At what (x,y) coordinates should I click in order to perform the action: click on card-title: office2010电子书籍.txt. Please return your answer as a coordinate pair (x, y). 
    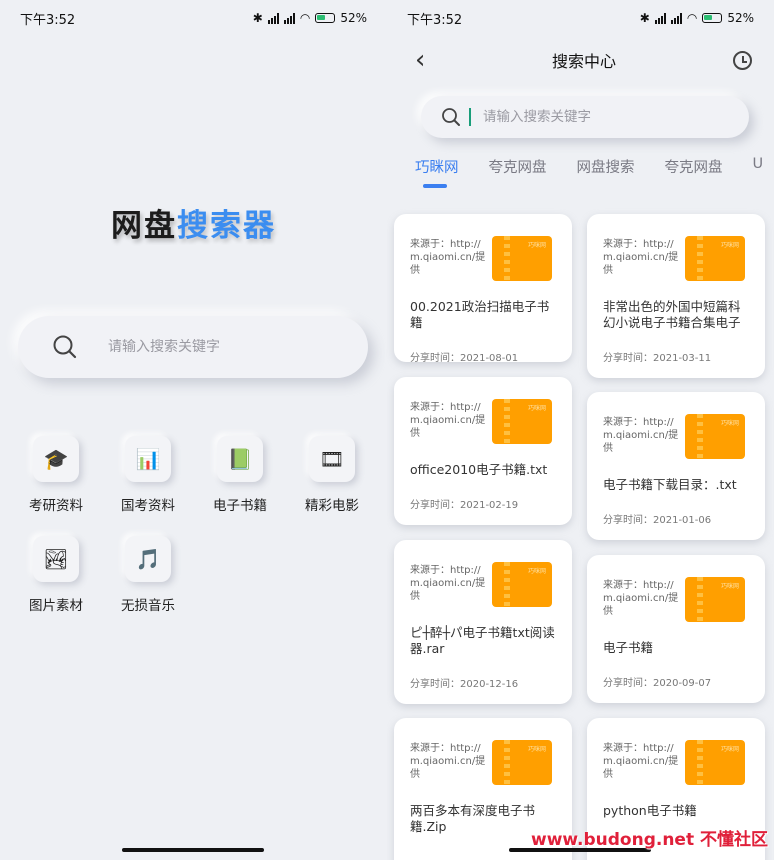
    Looking at the image, I should click on (479, 469).